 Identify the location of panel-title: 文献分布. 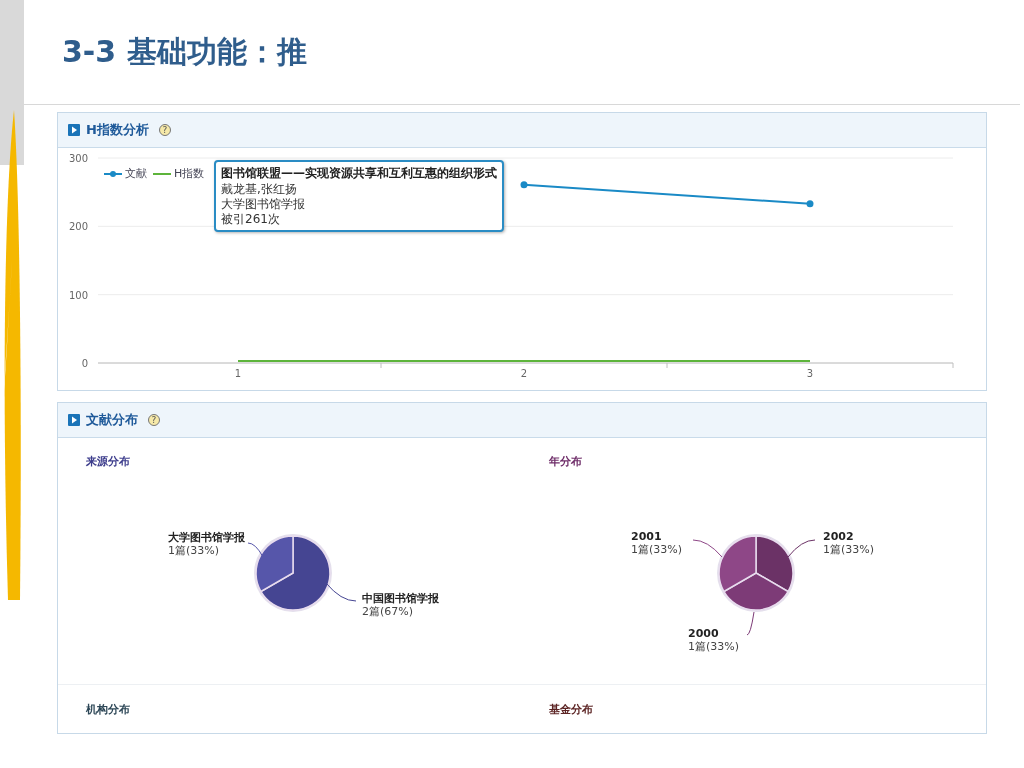
(112, 420).